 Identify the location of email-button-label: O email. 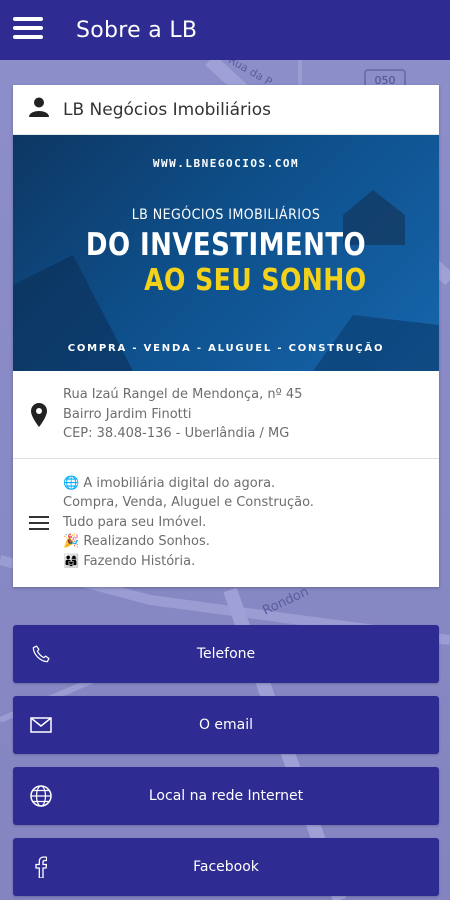
(226, 725).